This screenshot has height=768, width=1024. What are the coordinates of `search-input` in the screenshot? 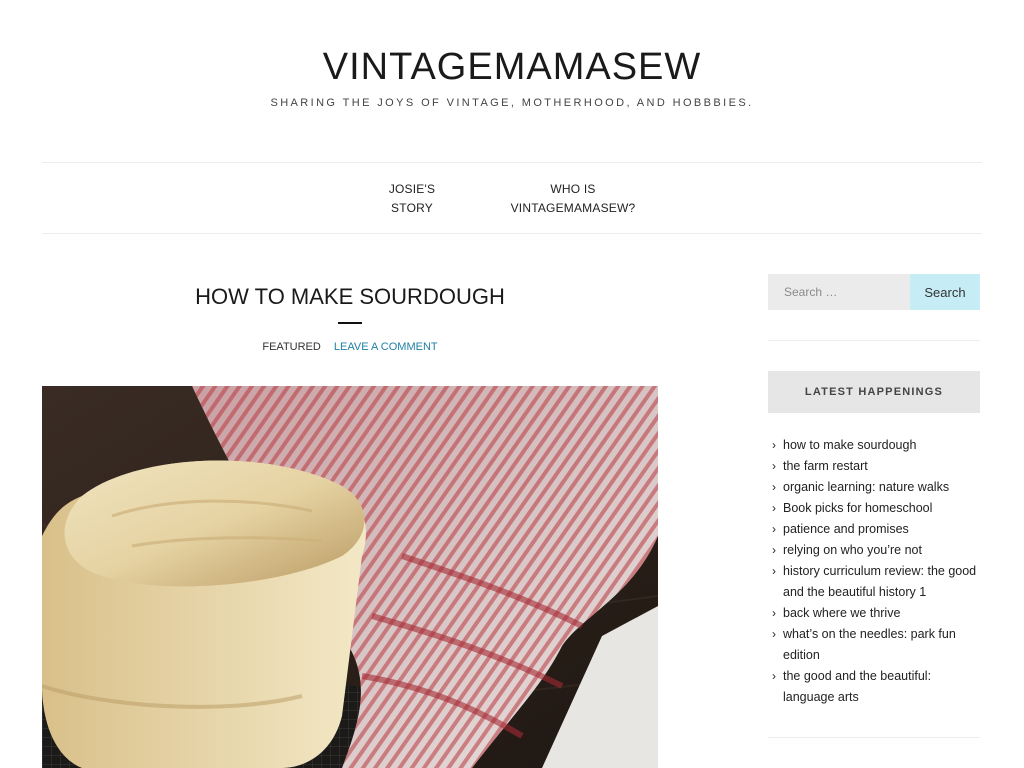 It's located at (839, 292).